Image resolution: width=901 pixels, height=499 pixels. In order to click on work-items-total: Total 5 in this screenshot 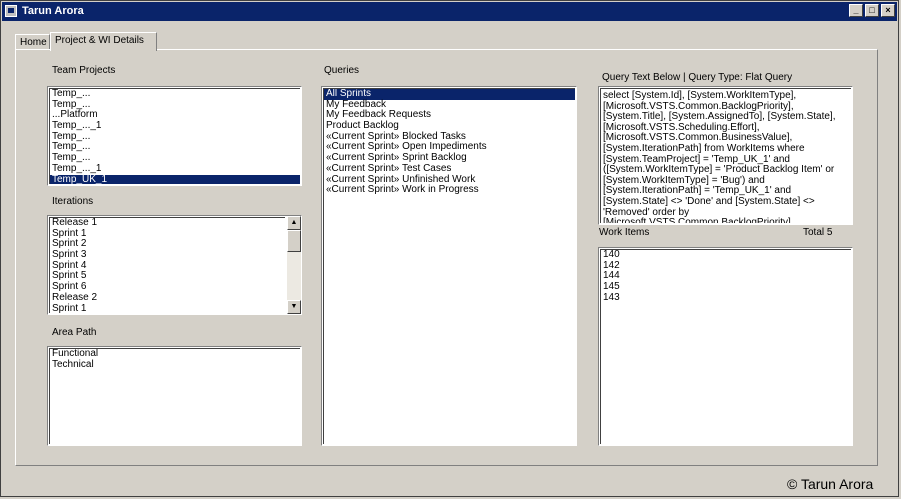, I will do `click(818, 232)`.